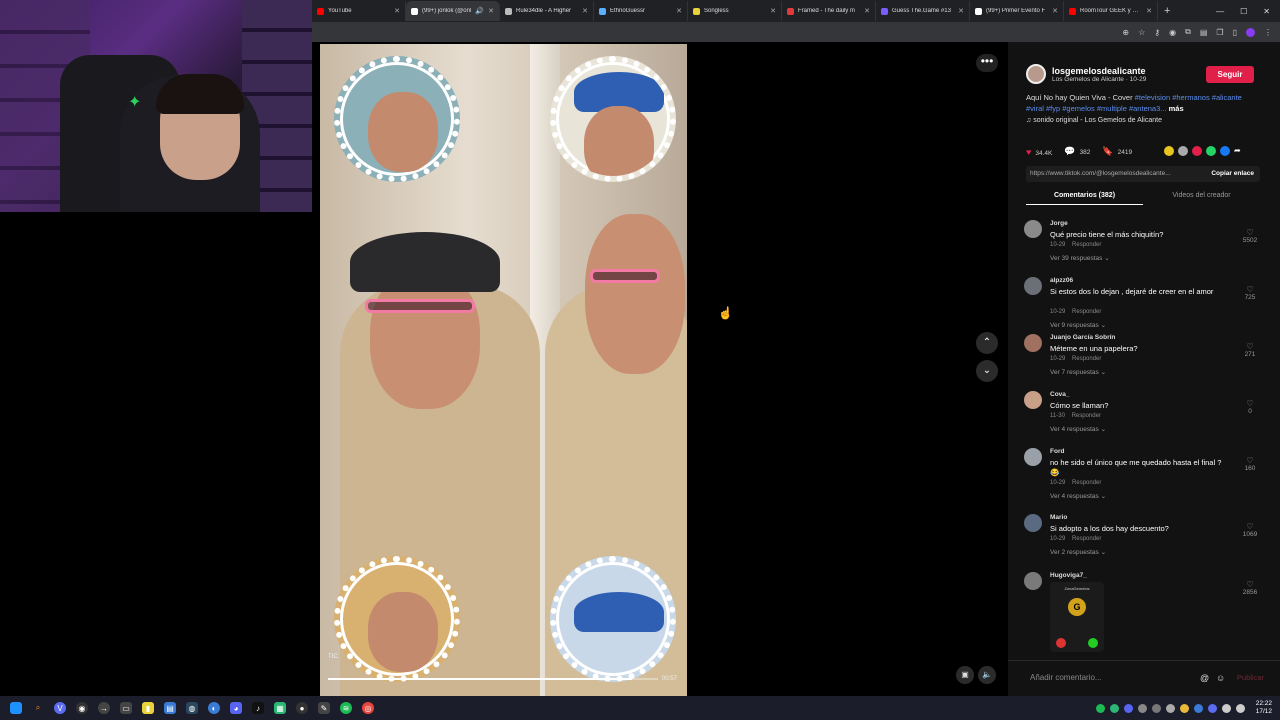 The height and width of the screenshot is (720, 1280). What do you see at coordinates (16, 708) in the screenshot?
I see `windows-start-icon` at bounding box center [16, 708].